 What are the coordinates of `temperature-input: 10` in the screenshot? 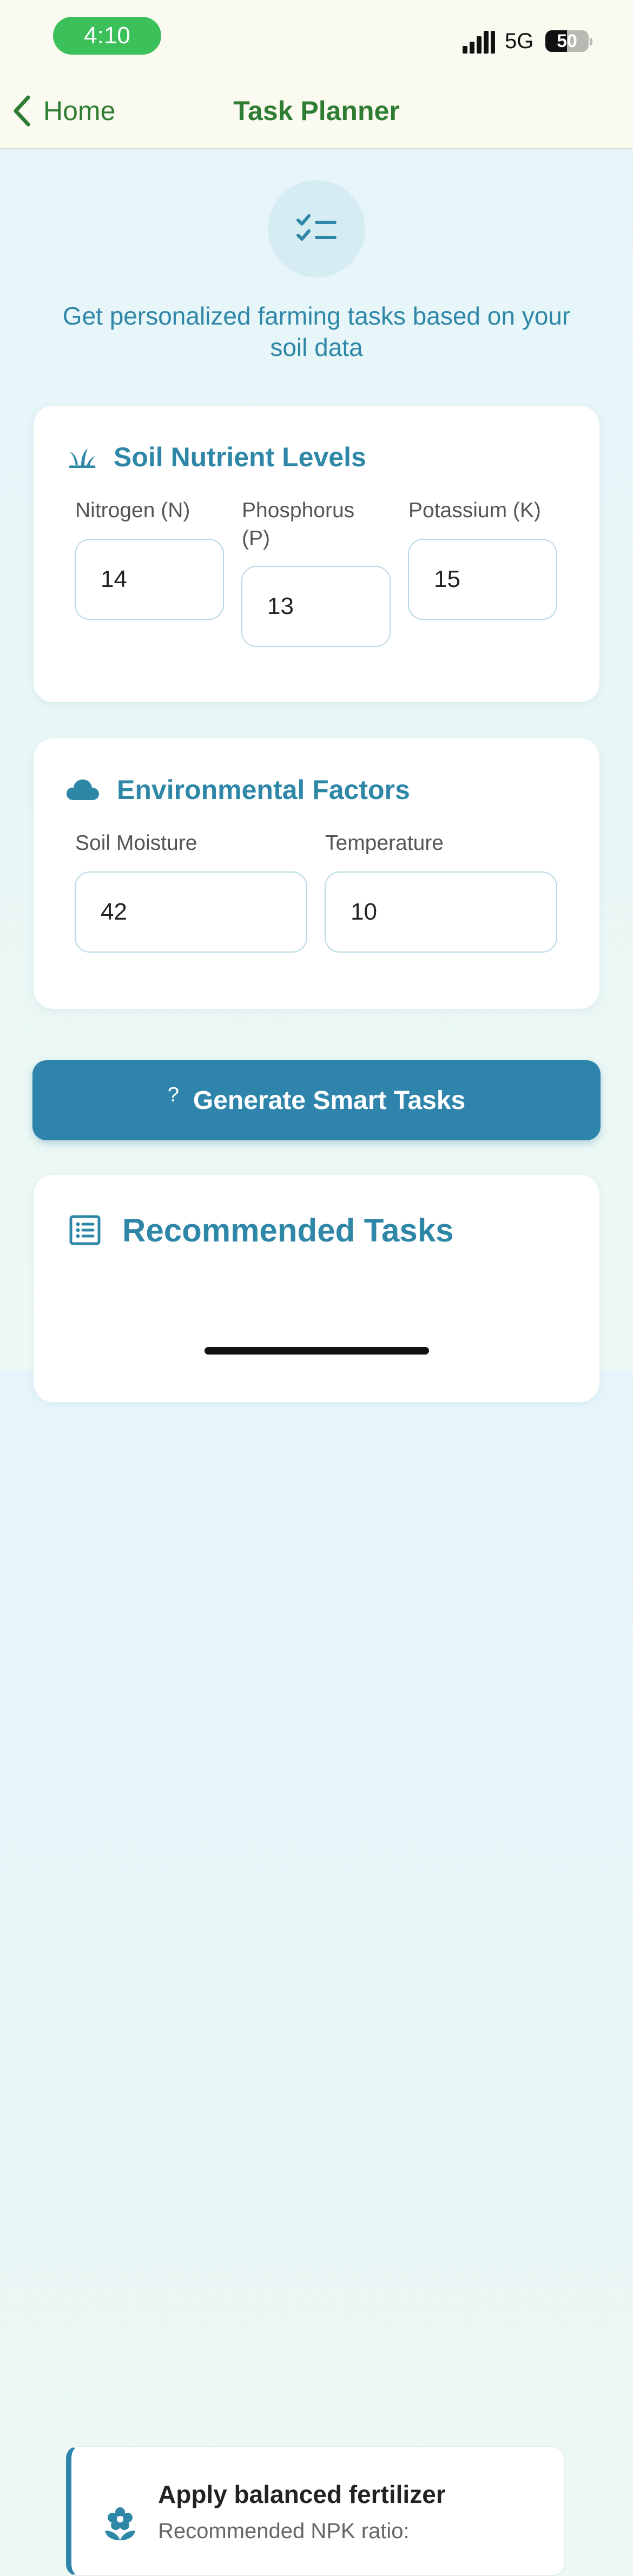 It's located at (441, 912).